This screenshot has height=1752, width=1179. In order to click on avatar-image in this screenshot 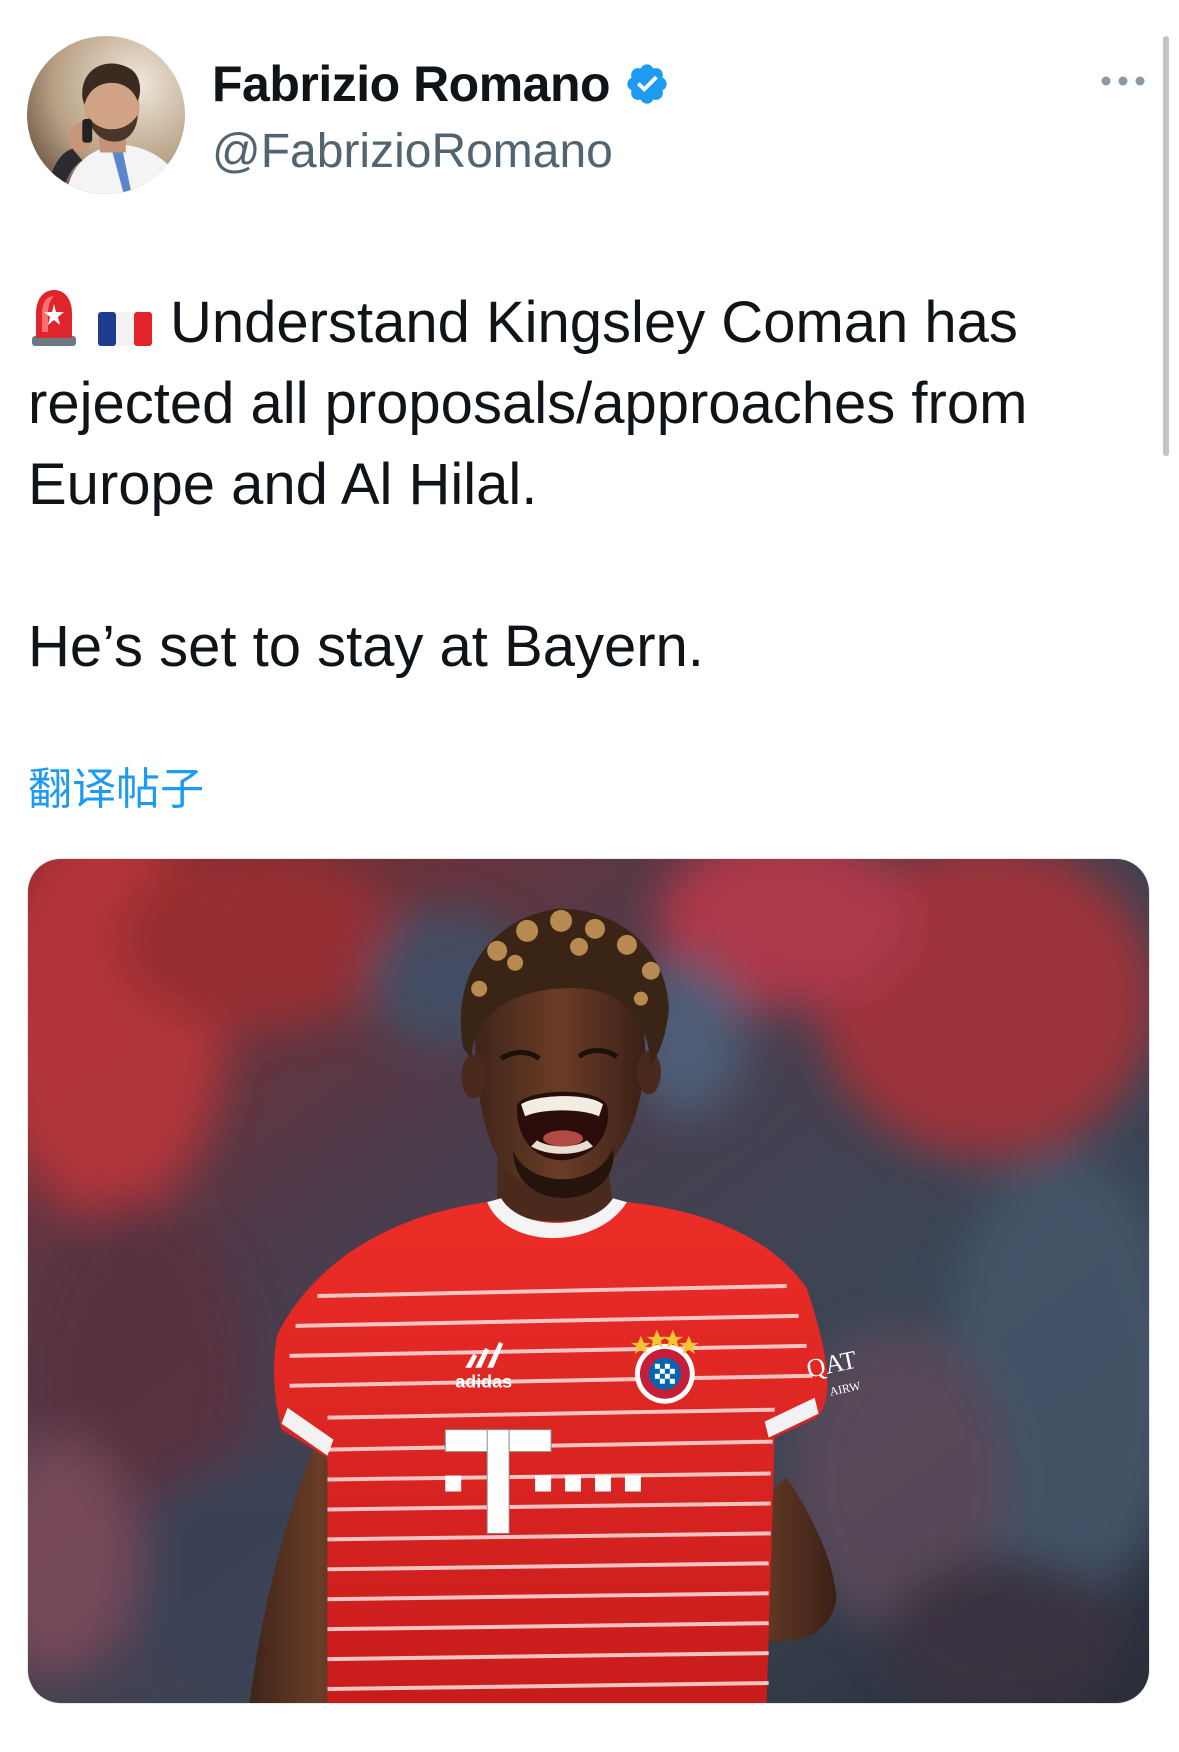, I will do `click(106, 115)`.